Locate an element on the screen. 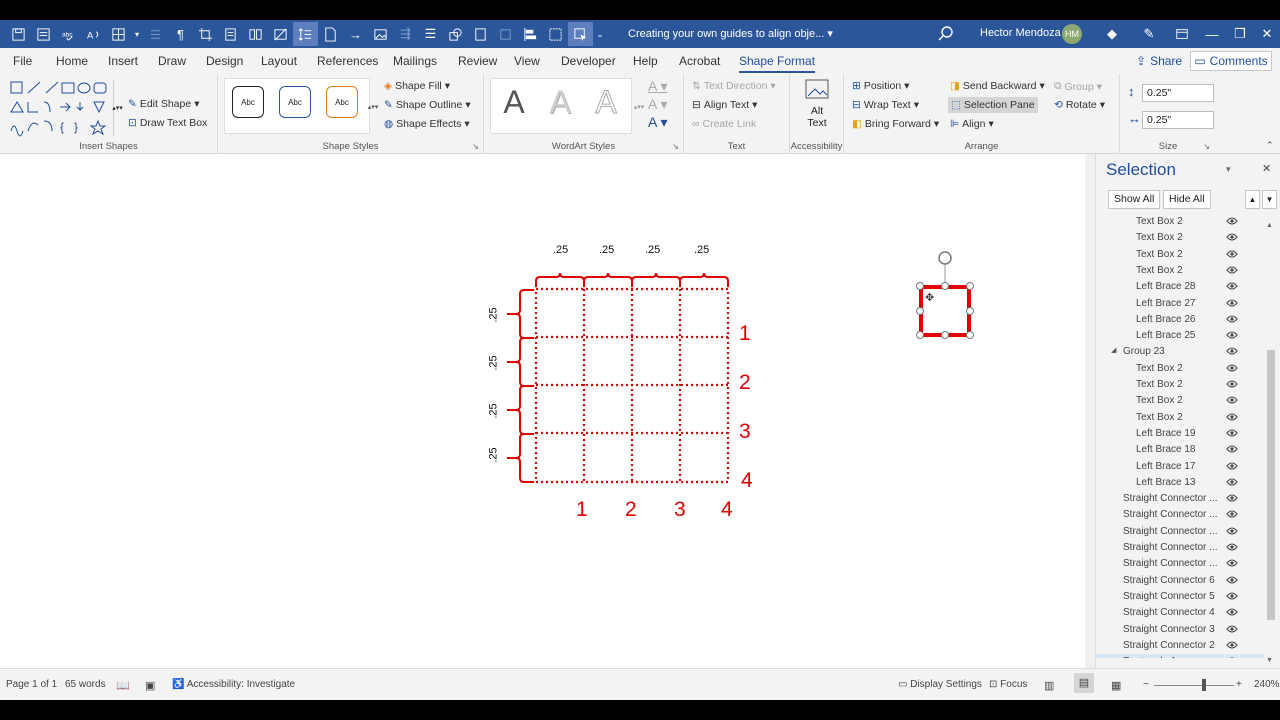 Image resolution: width=1280 pixels, height=720 pixels. shapes-scroll: ▴▾▾ is located at coordinates (117, 108).